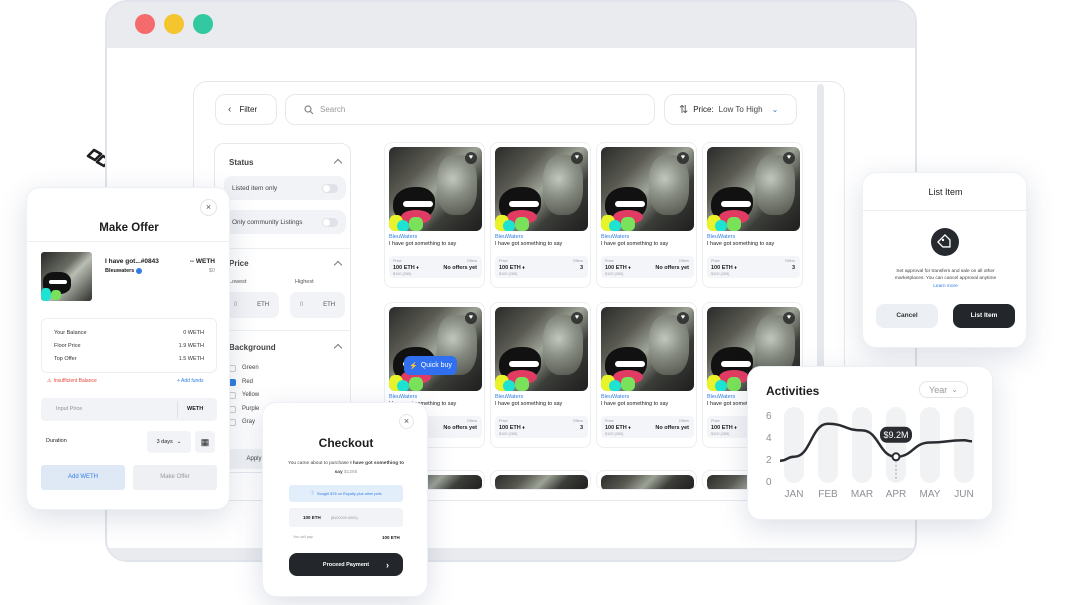 Image resolution: width=1071 pixels, height=605 pixels. What do you see at coordinates (190, 381) in the screenshot?
I see `add-funds-link: + Add funds` at bounding box center [190, 381].